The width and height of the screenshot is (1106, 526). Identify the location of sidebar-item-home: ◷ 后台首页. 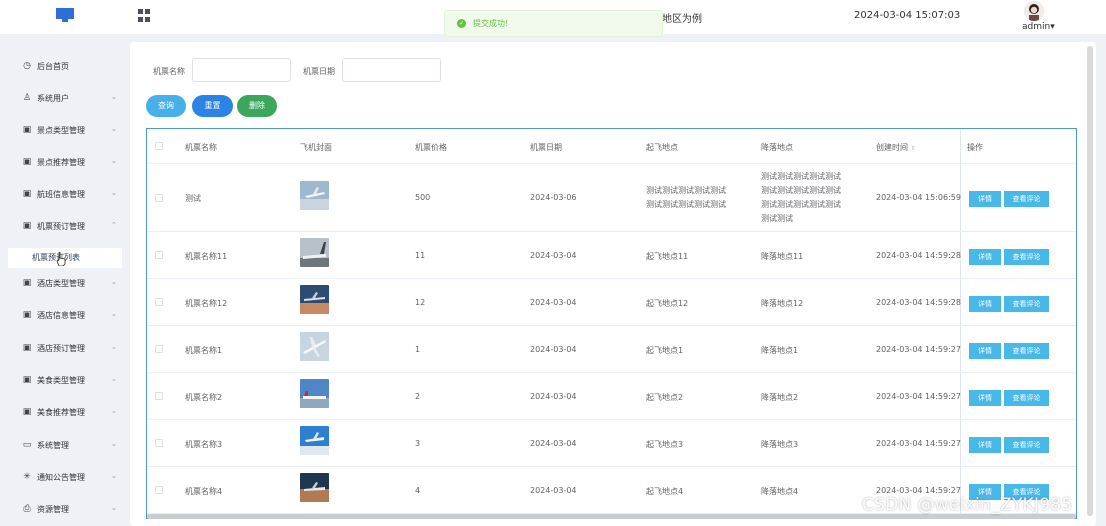
(65, 66).